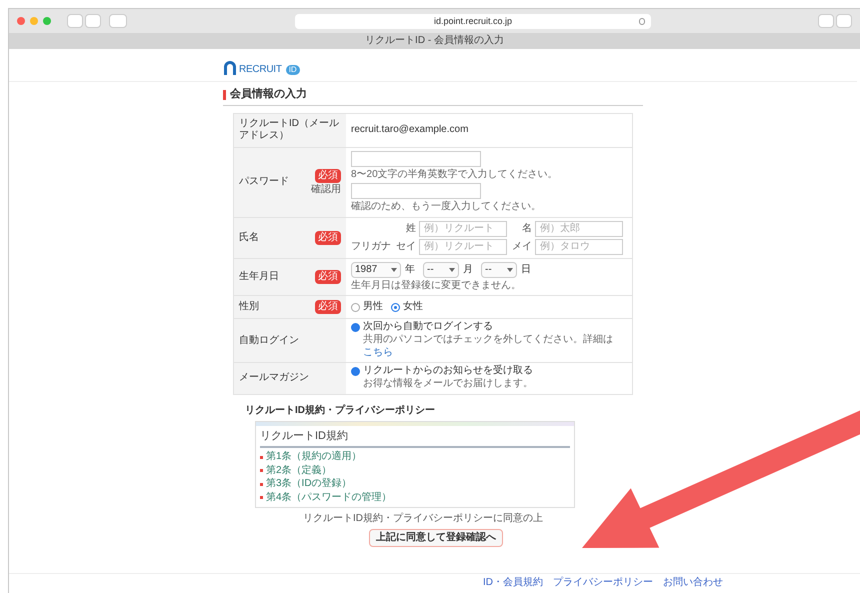 The width and height of the screenshot is (860, 593). I want to click on field-hint: 確認のため、もう一度入力してください。, so click(446, 207).